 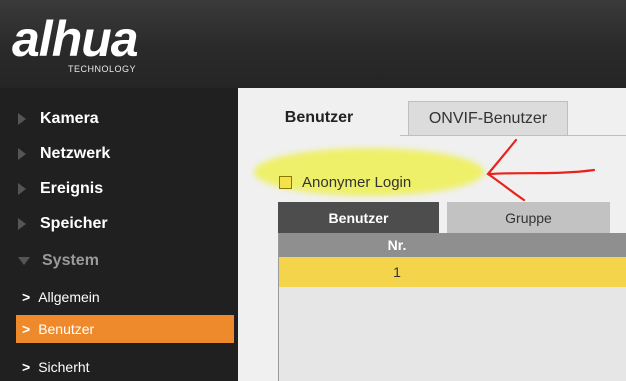 What do you see at coordinates (285, 182) in the screenshot?
I see `anonymous-login-checkbox` at bounding box center [285, 182].